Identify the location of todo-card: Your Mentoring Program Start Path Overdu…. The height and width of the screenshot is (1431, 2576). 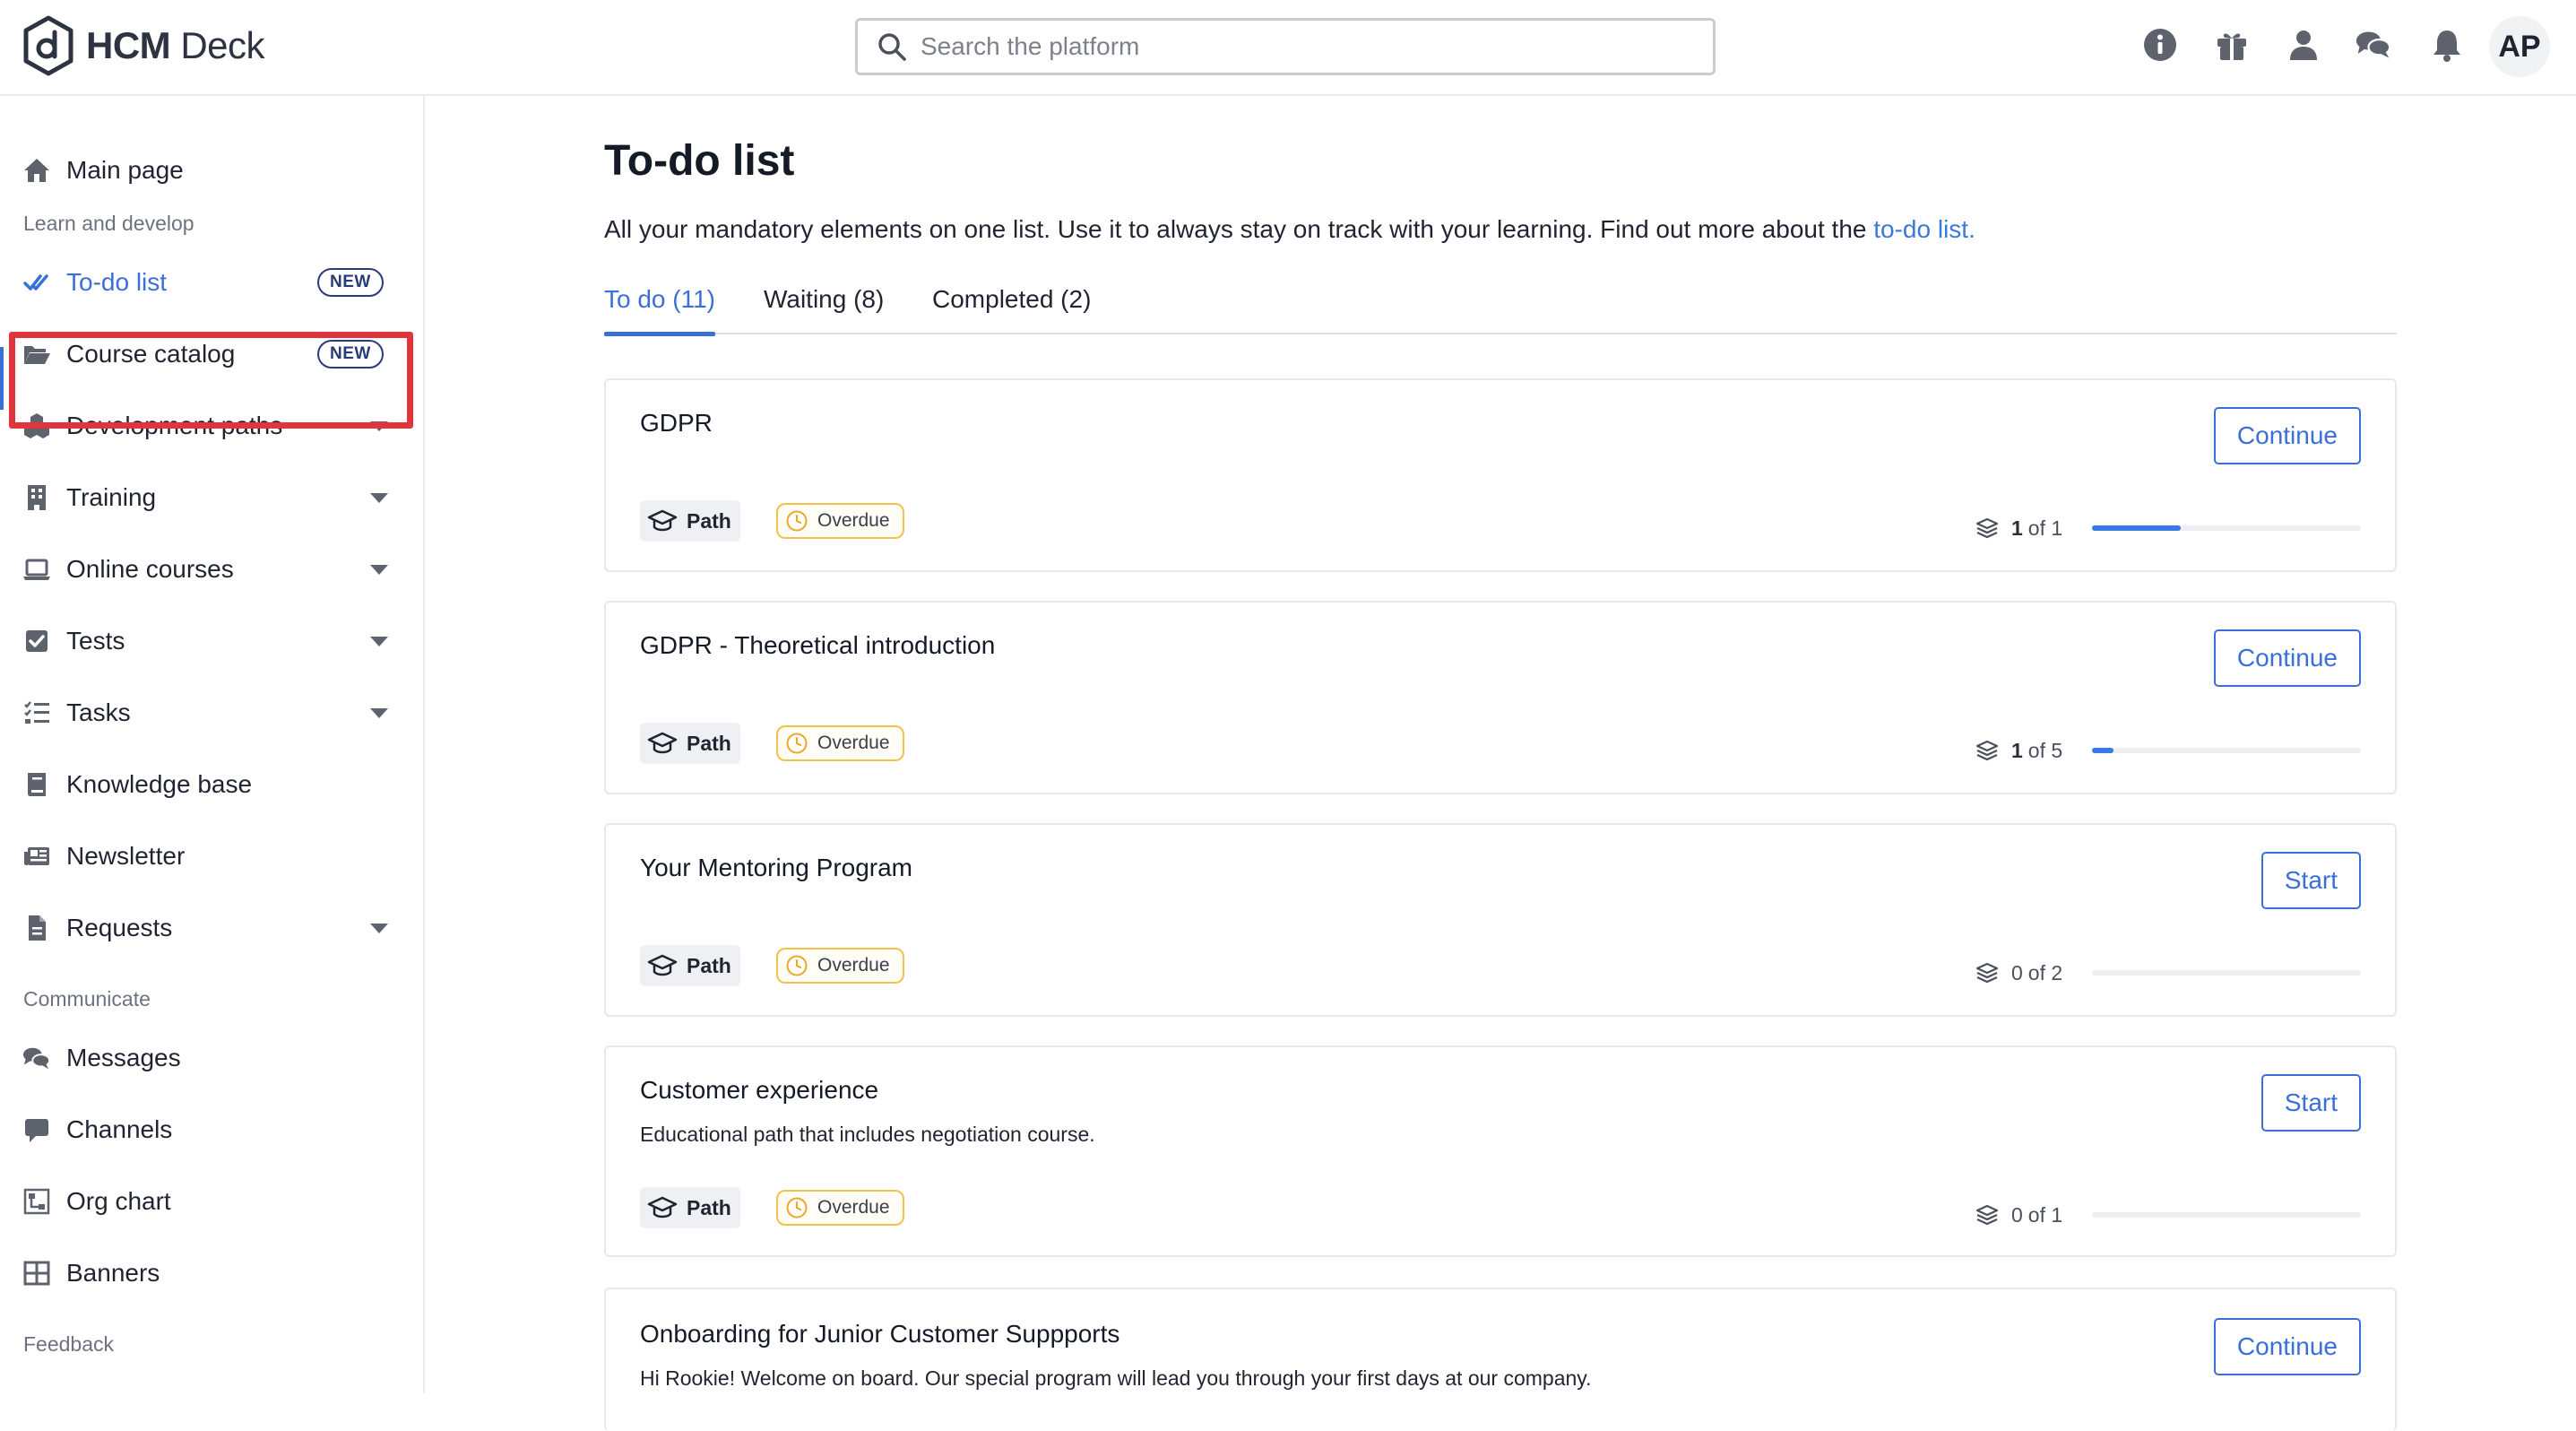
(1500, 920).